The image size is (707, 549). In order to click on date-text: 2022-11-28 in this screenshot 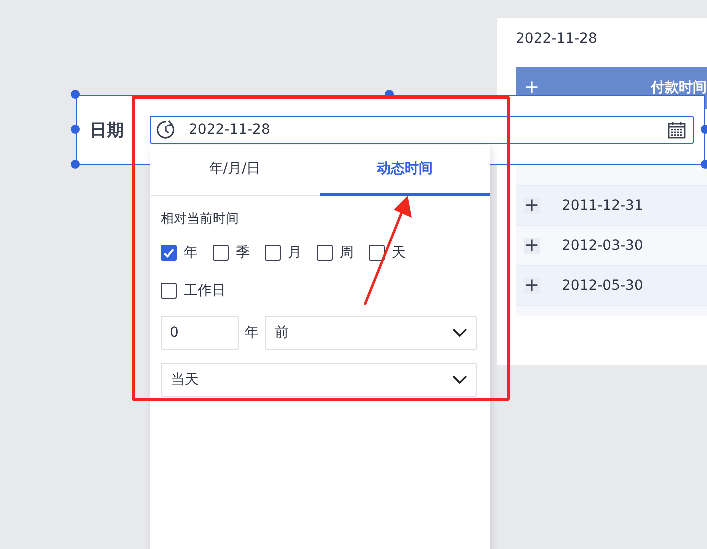, I will do `click(557, 40)`.